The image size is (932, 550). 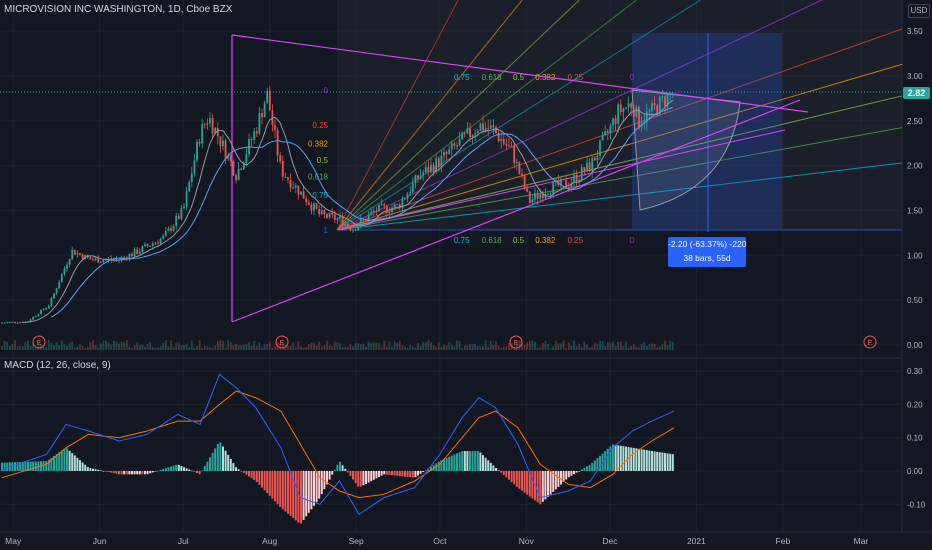 I want to click on measure-tooltip: -2.20 (-63.37%) -220 38 bars, 55d, so click(x=707, y=252).